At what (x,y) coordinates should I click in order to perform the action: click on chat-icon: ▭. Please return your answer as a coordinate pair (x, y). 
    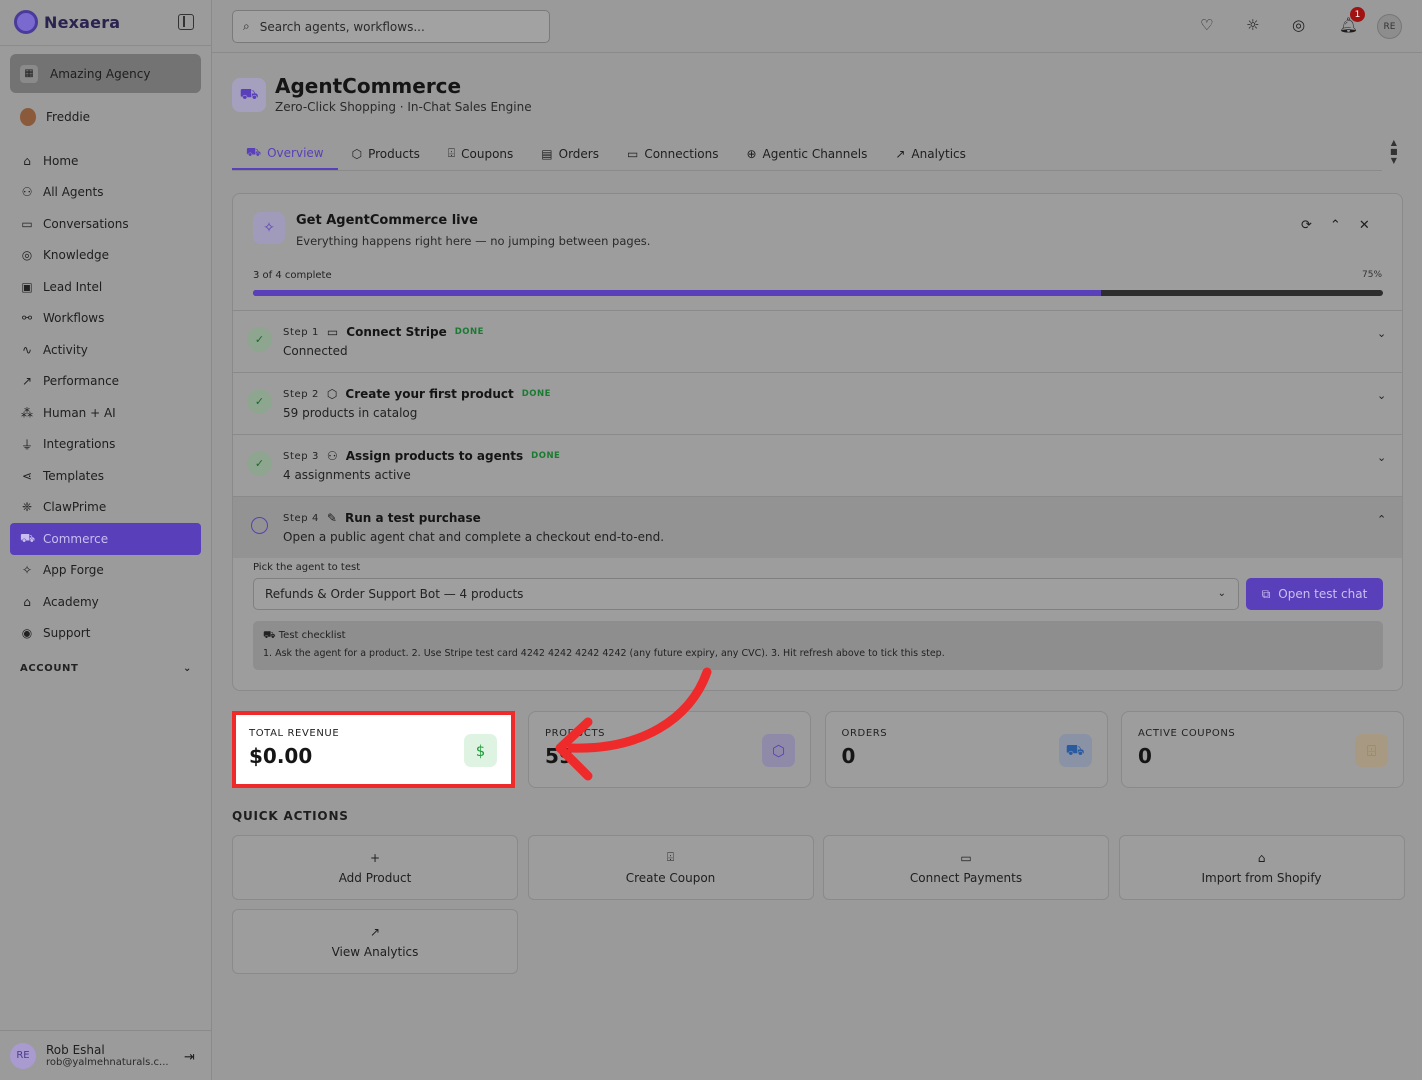
    Looking at the image, I should click on (27, 223).